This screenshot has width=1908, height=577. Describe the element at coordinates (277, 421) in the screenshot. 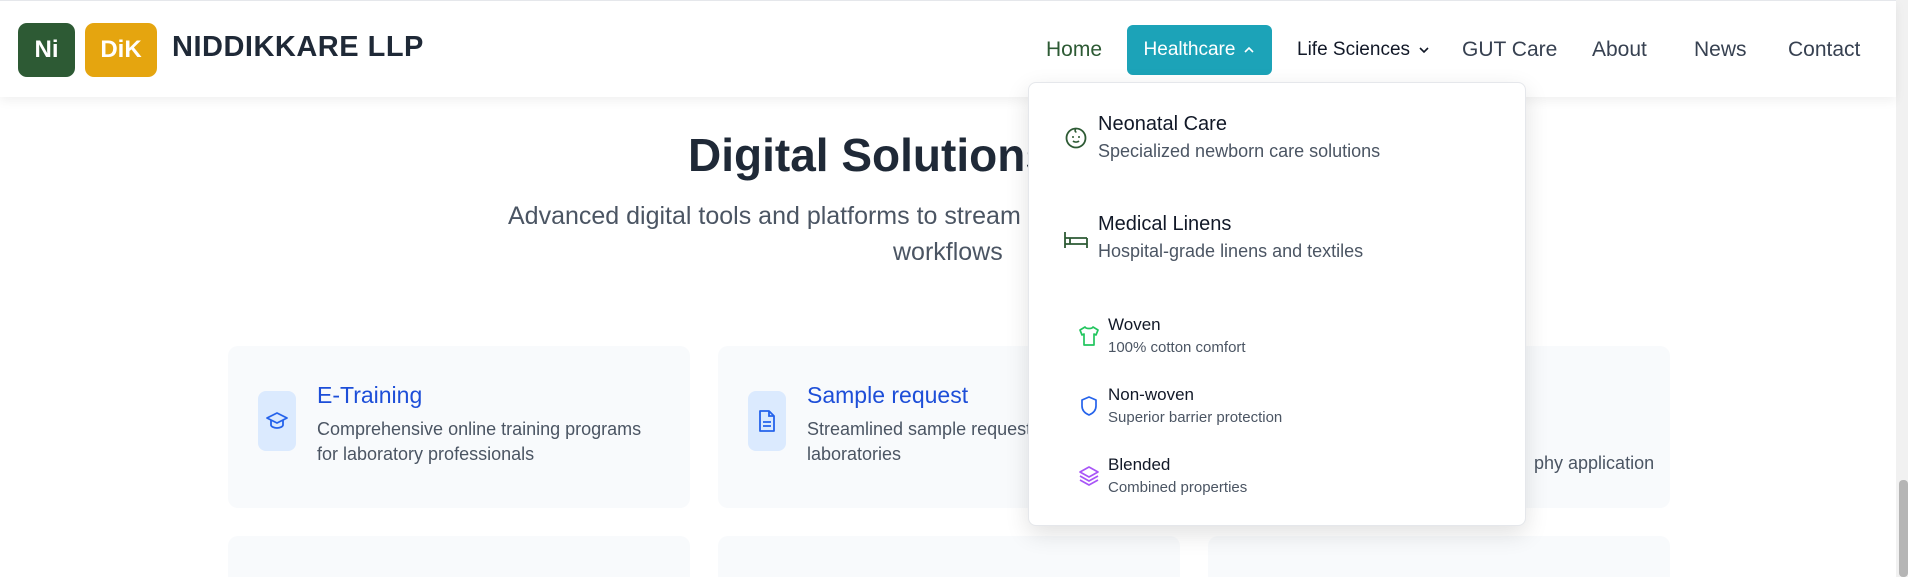

I see `graduation-cap-icon` at that location.